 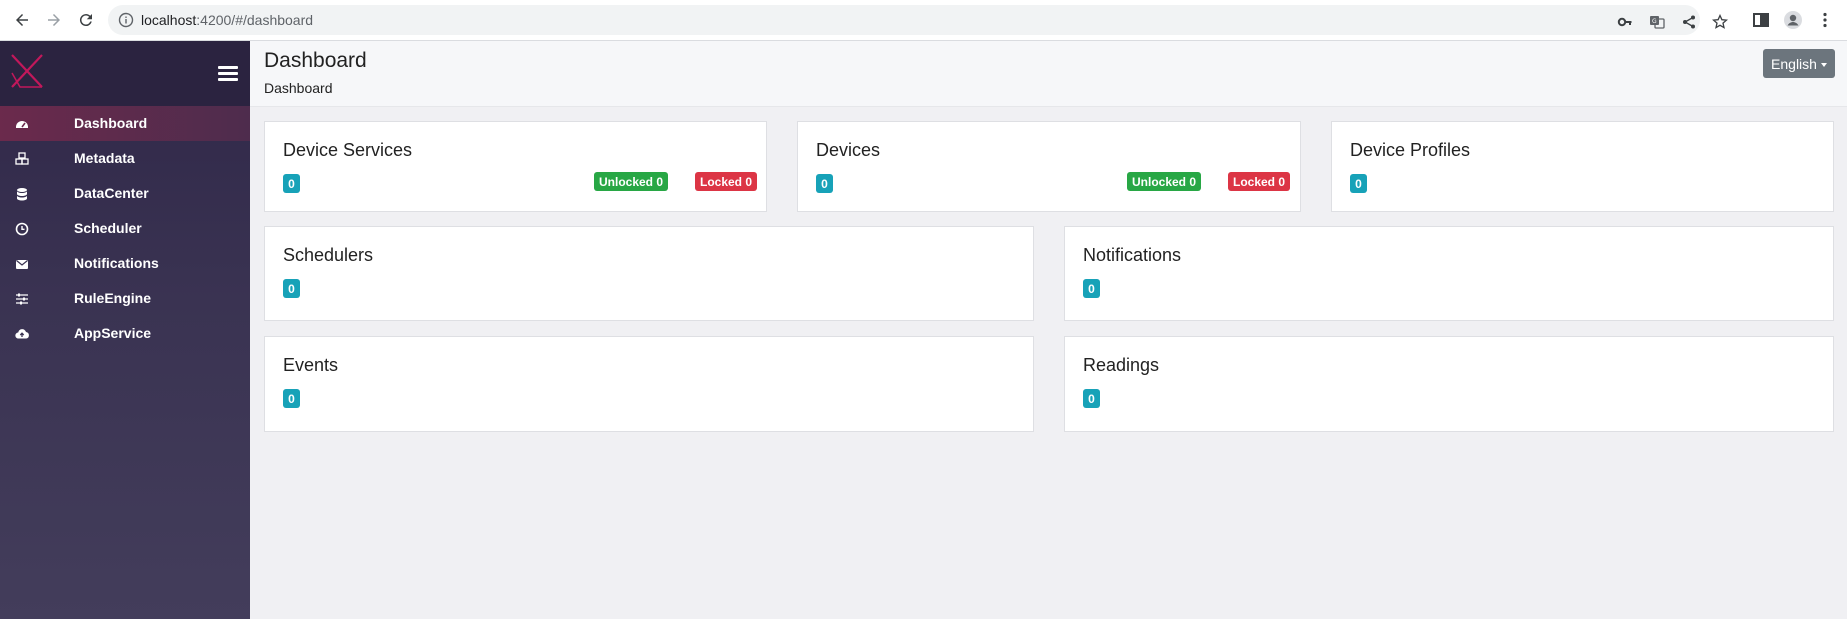 I want to click on cloud-upload-icon, so click(x=22, y=334).